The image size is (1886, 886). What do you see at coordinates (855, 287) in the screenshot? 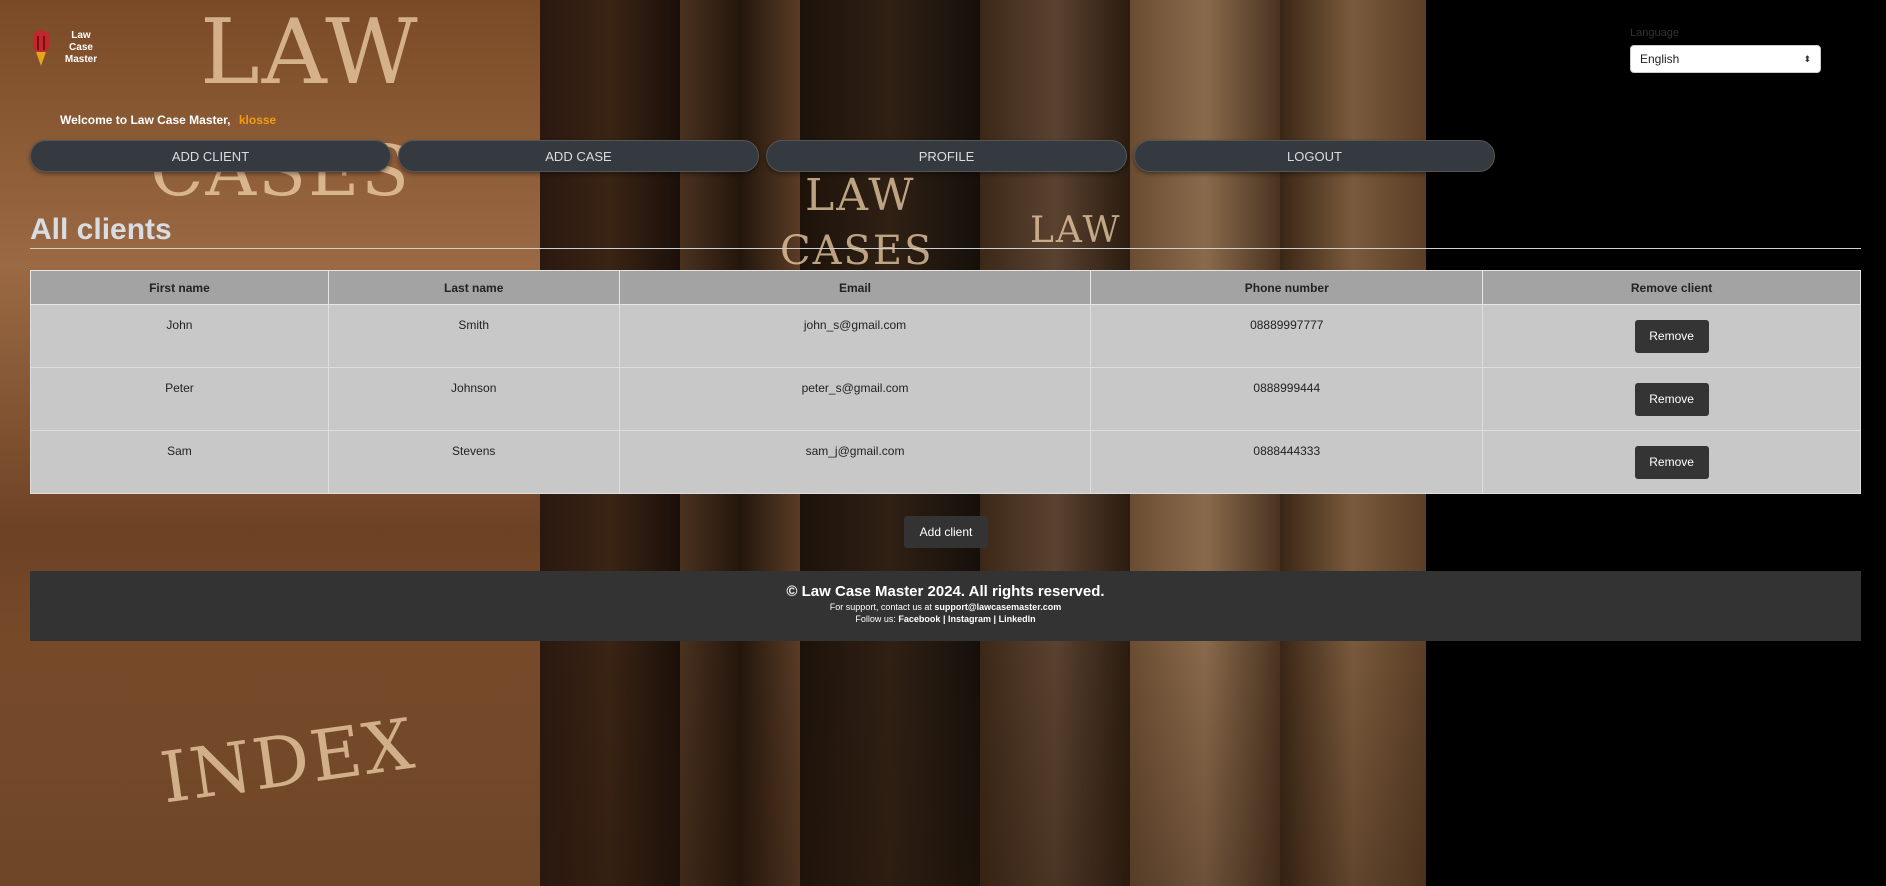
I see `column-header-email: Email` at bounding box center [855, 287].